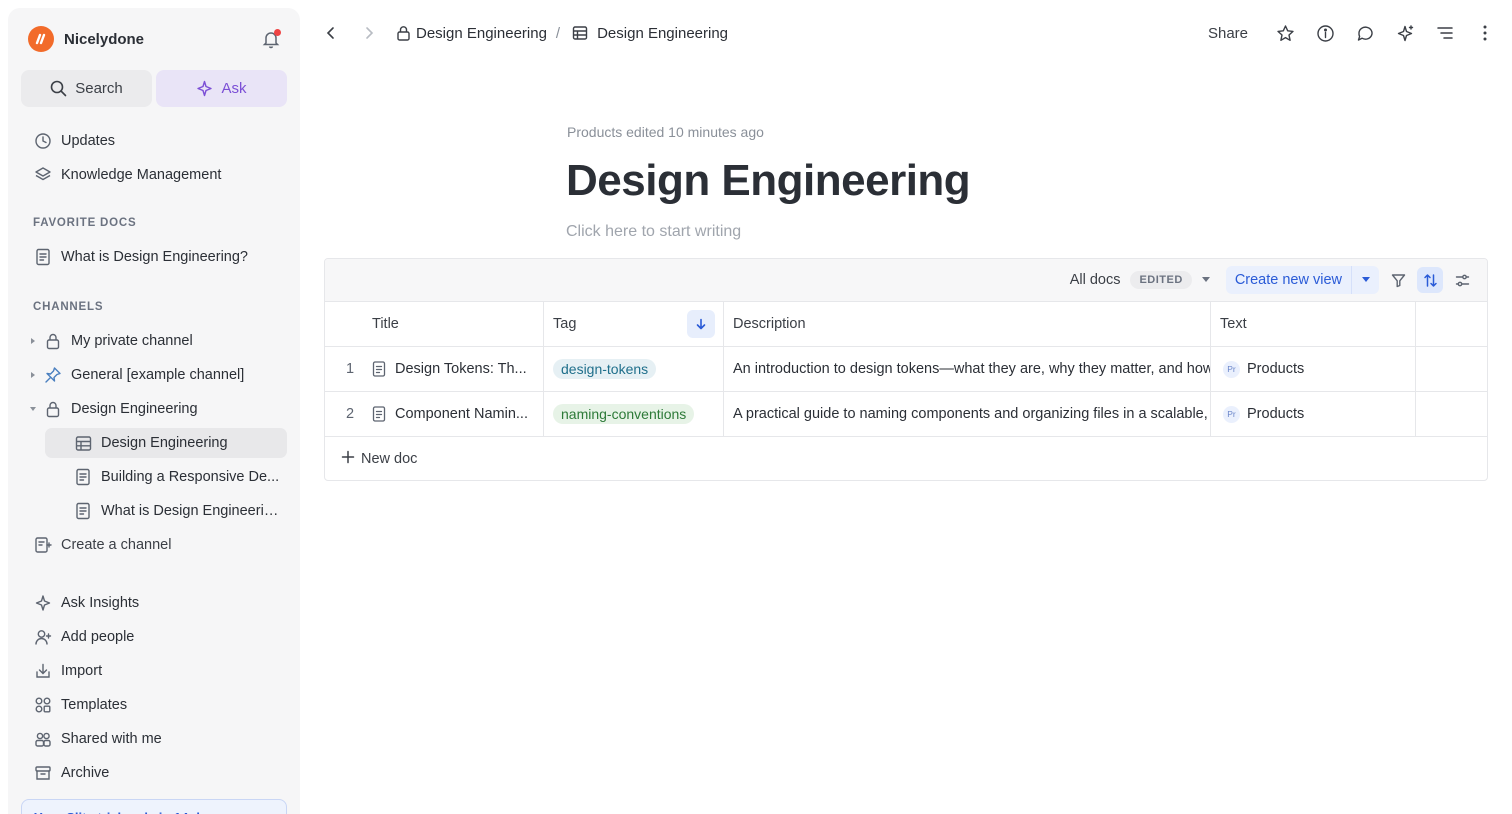 This screenshot has width=1512, height=814. Describe the element at coordinates (71, 773) in the screenshot. I see `sidebar-item-archive: Archive` at that location.